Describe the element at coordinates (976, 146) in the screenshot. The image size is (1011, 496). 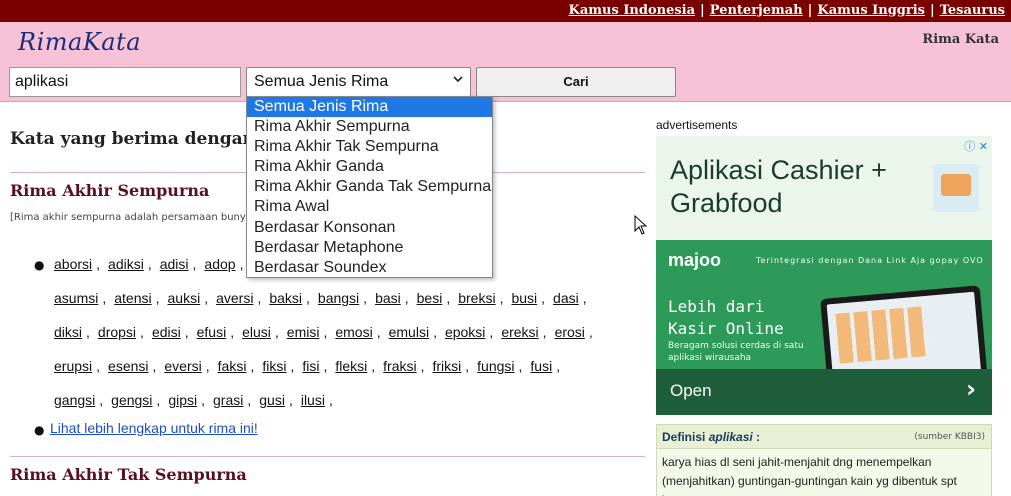
I see `info-close-icon: ⓘ ✕` at that location.